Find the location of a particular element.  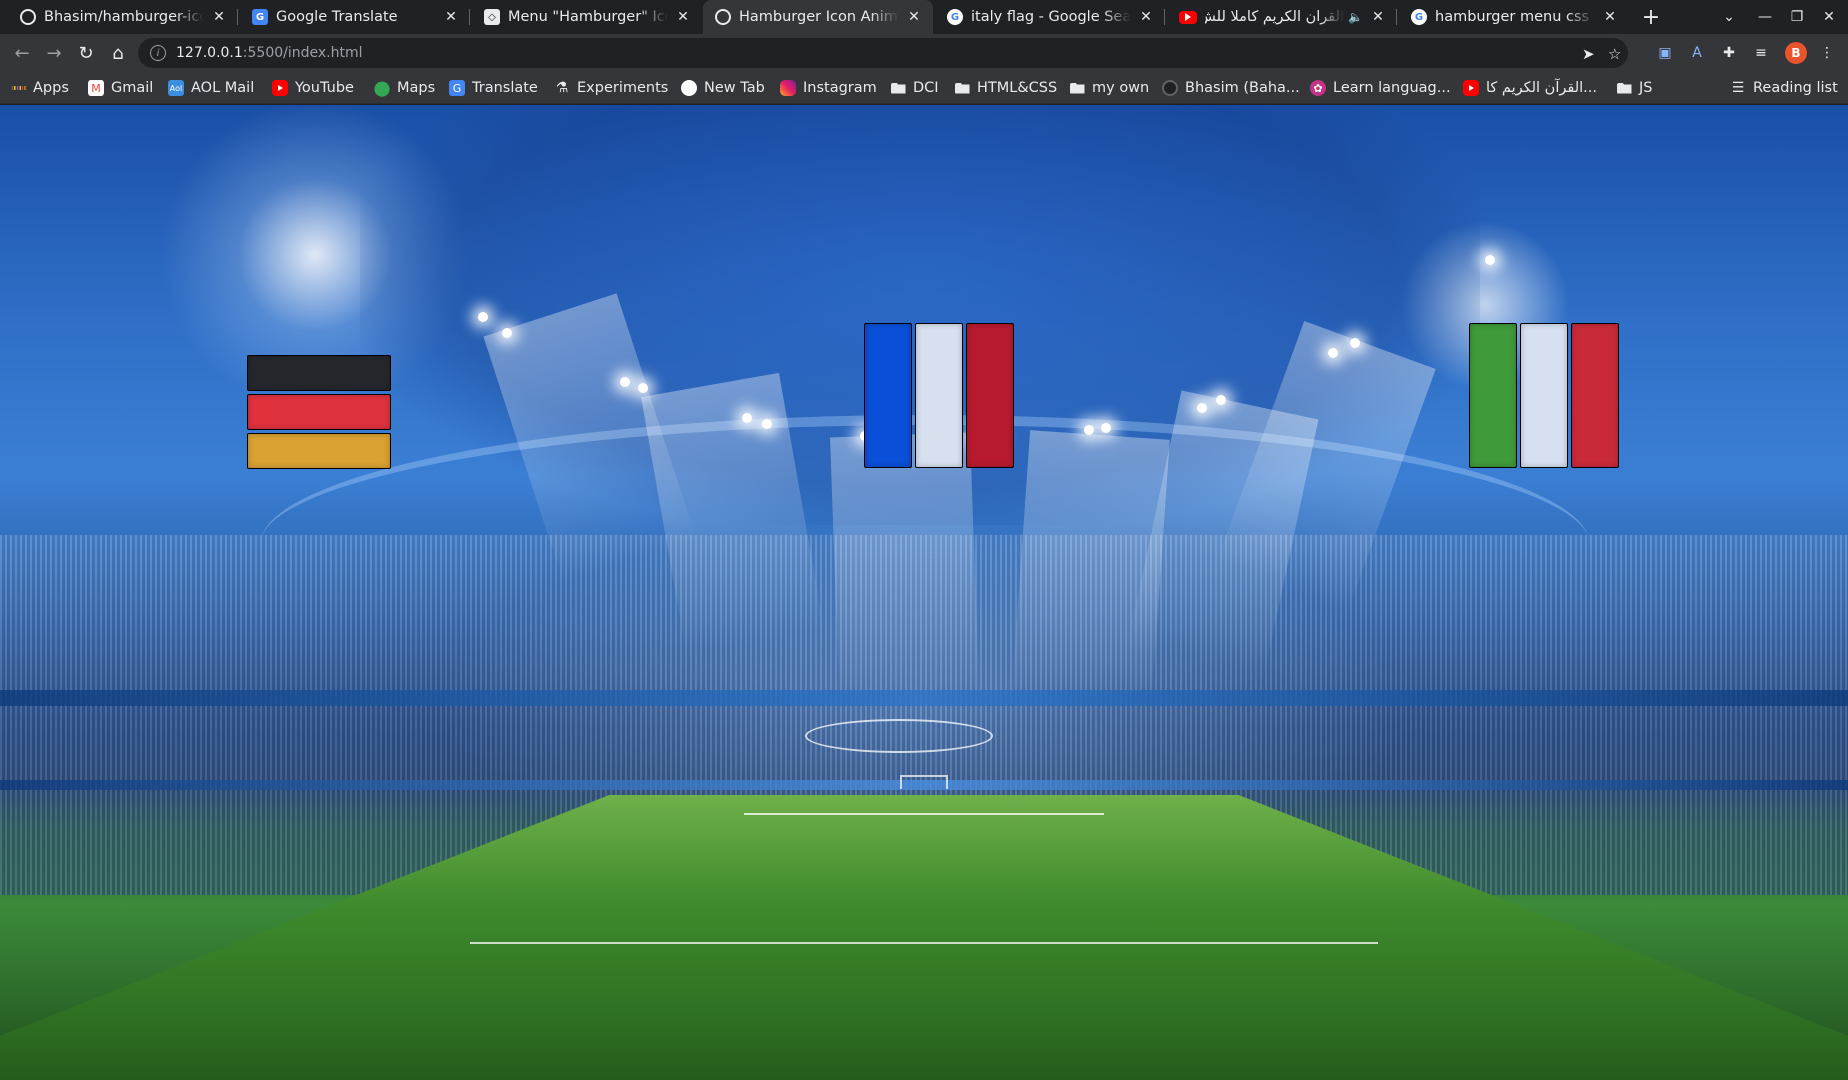

new-tab-button: + is located at coordinates (1651, 17).